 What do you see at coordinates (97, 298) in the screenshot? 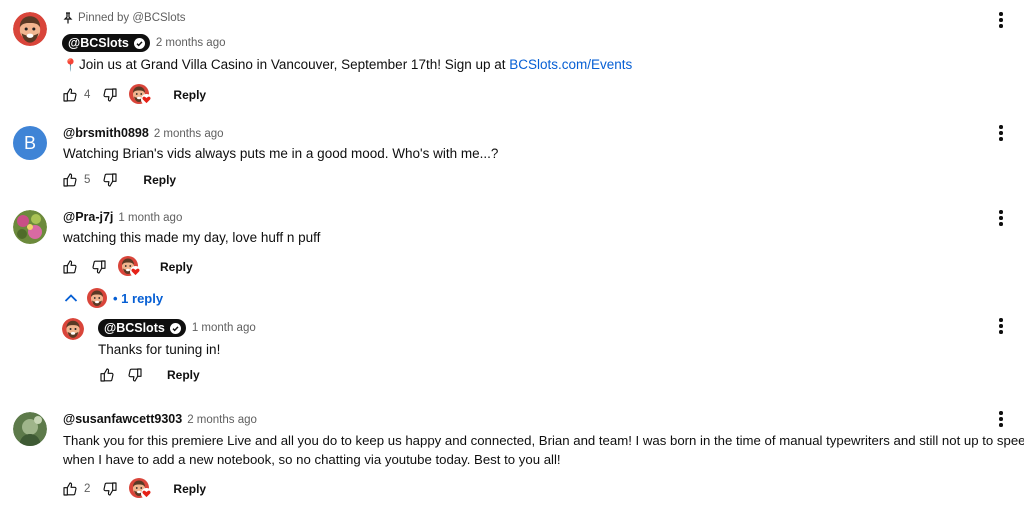
I see `creator-avatar-icon` at bounding box center [97, 298].